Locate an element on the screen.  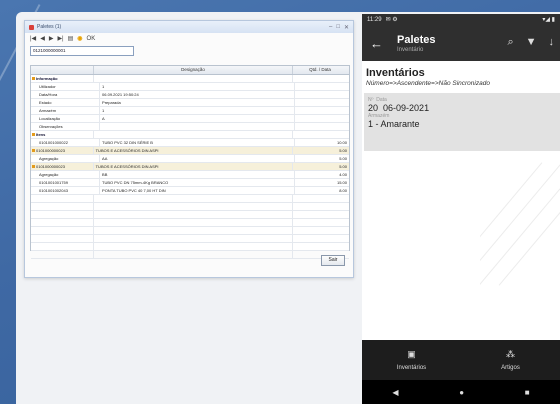
row-qtd: 4.00 is located at coordinates (322, 174).